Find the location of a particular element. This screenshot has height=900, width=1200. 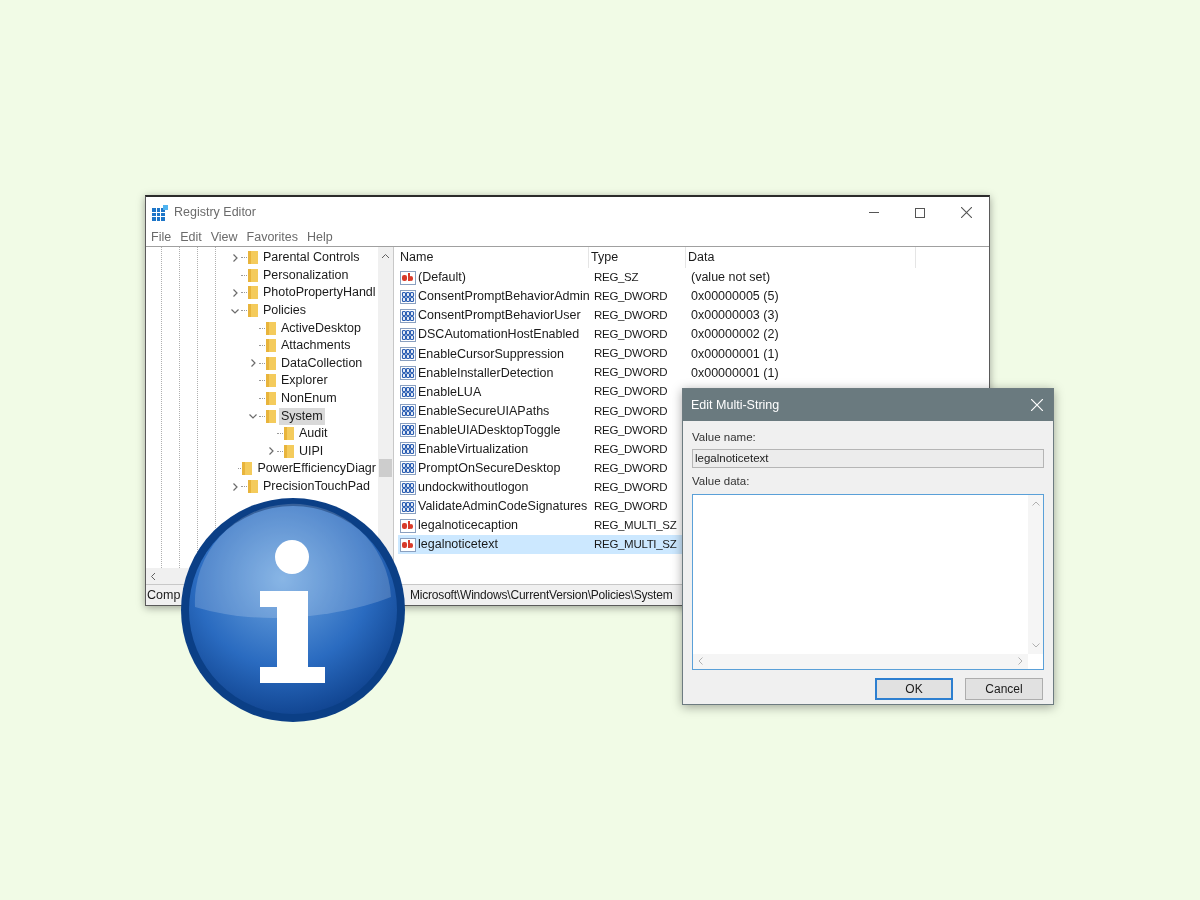

value-name: EnableCursorSuppression is located at coordinates (491, 354).